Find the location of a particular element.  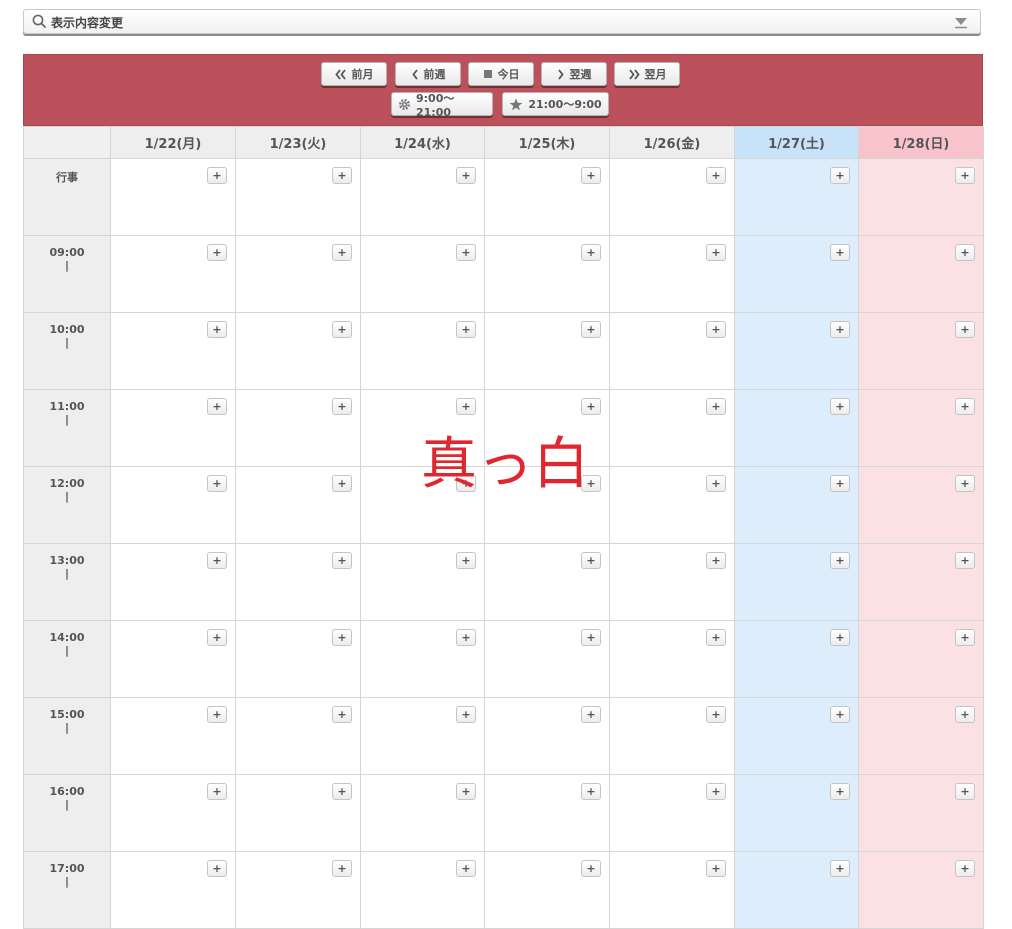

today-button: 今日 is located at coordinates (501, 74).